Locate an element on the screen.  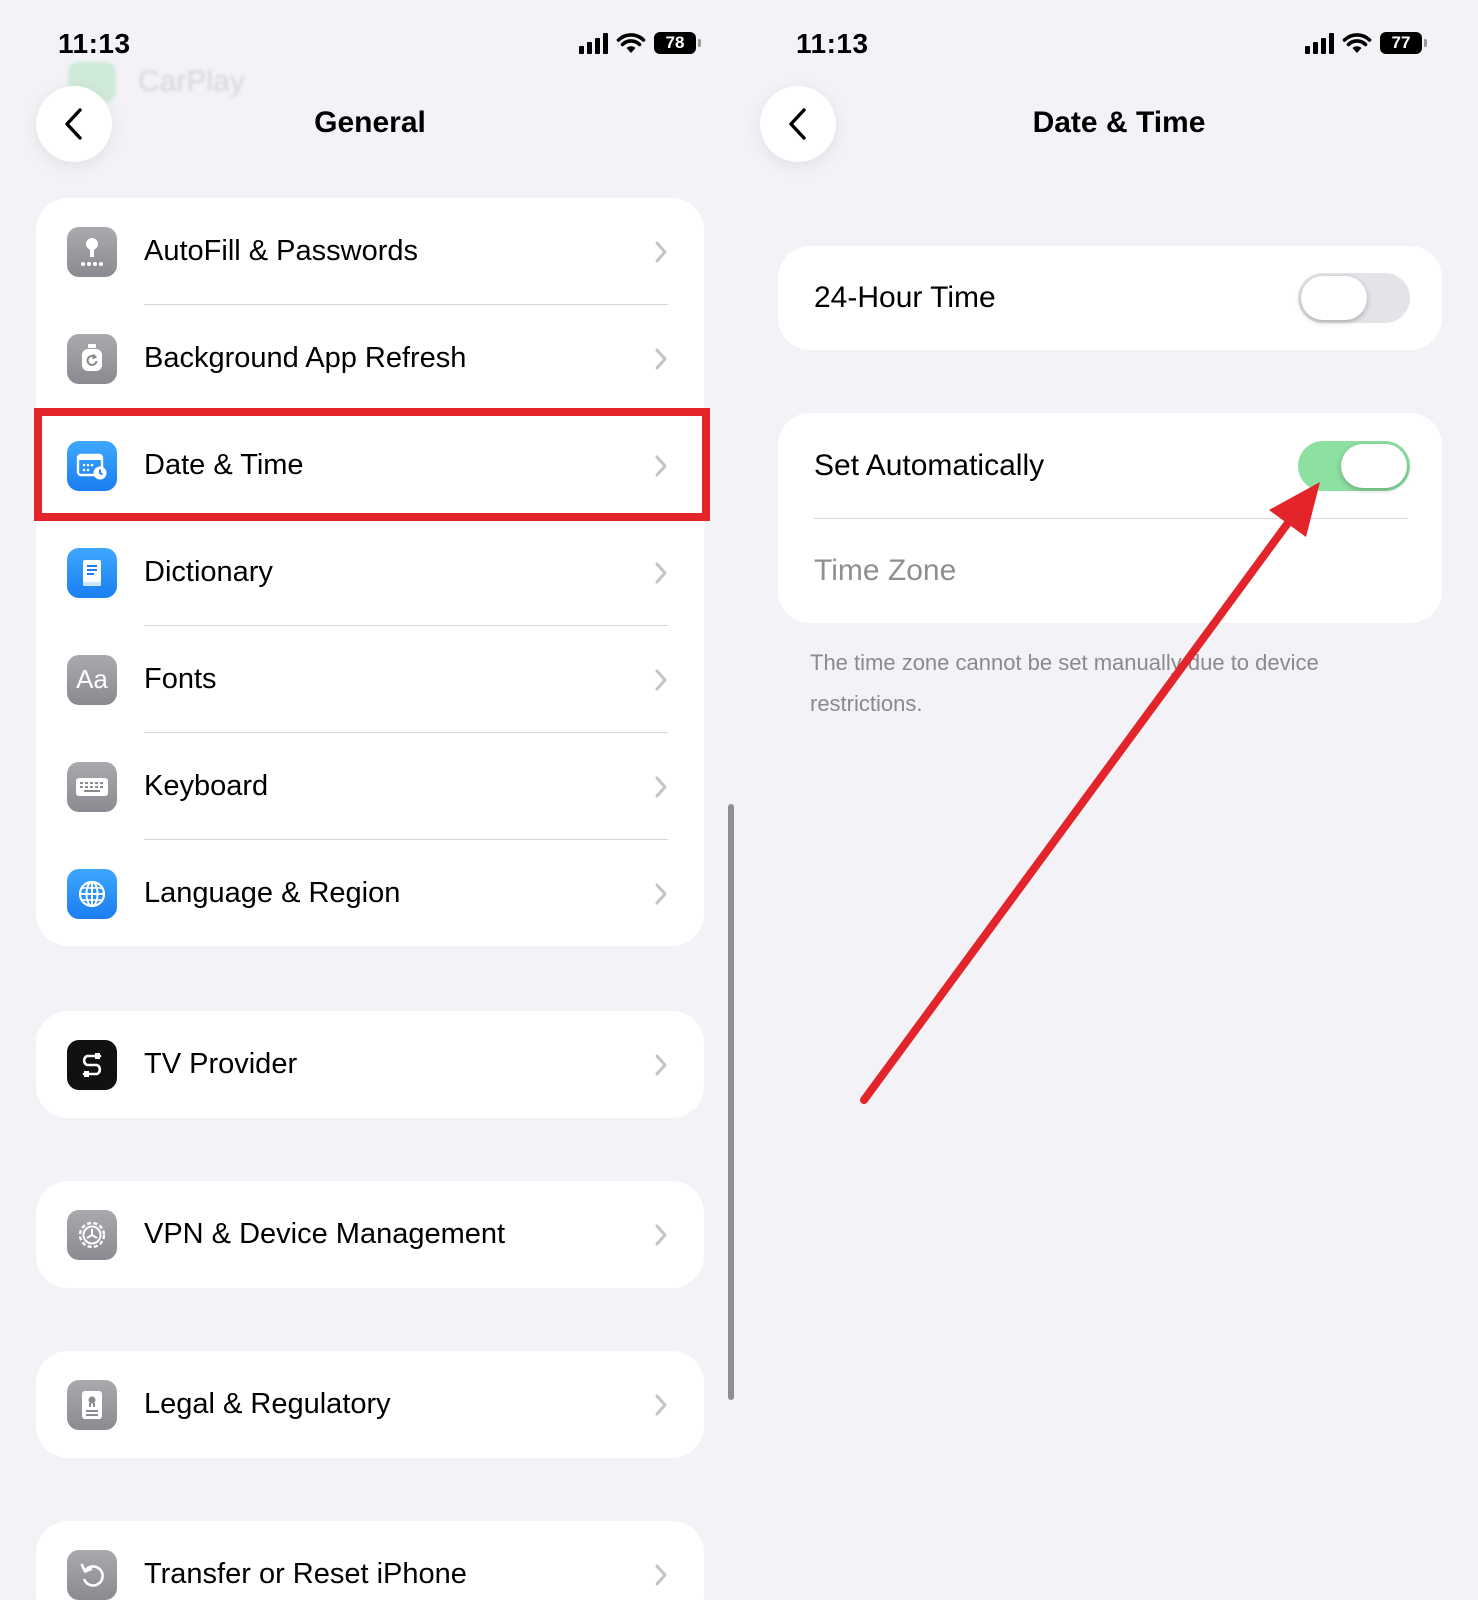
row-transfer-reset: Transfer or Reset iPhone is located at coordinates (370, 1560).